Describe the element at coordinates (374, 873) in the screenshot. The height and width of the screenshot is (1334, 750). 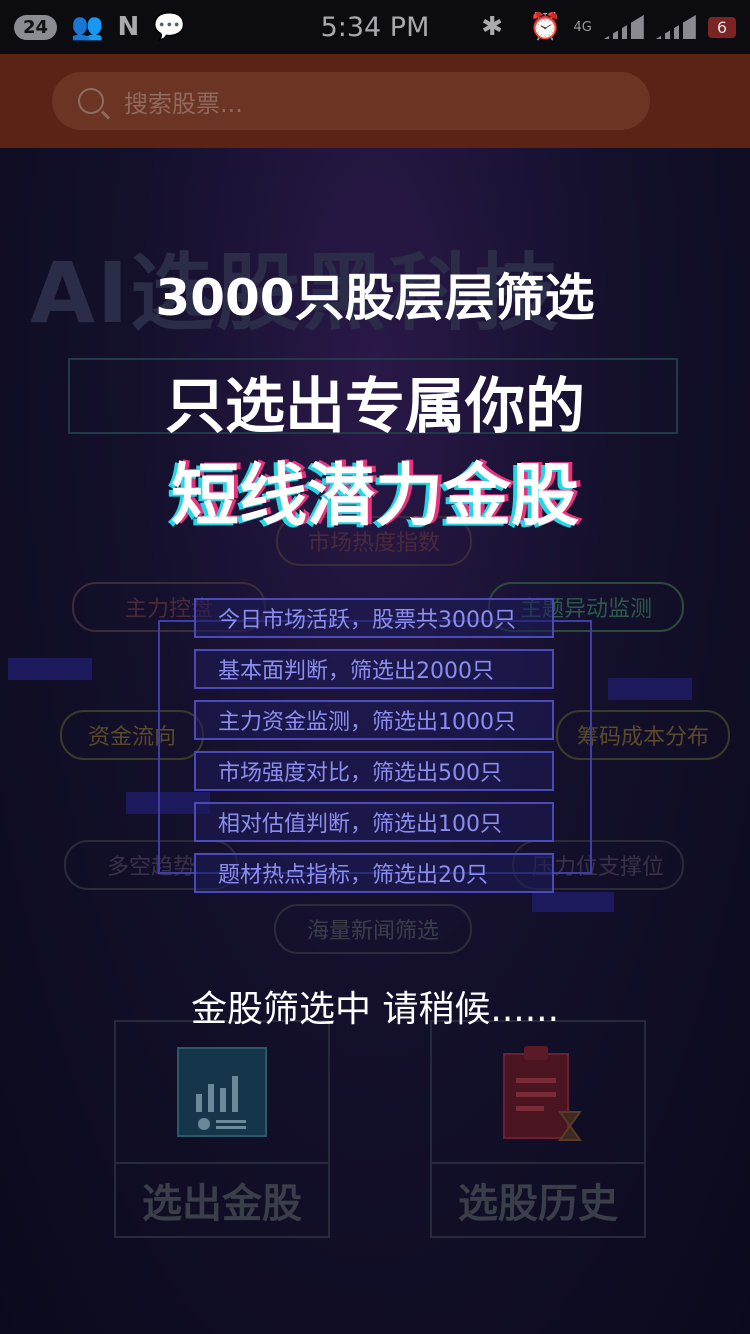
I see `filter-step: 题材热点指标，筛选出20只` at that location.